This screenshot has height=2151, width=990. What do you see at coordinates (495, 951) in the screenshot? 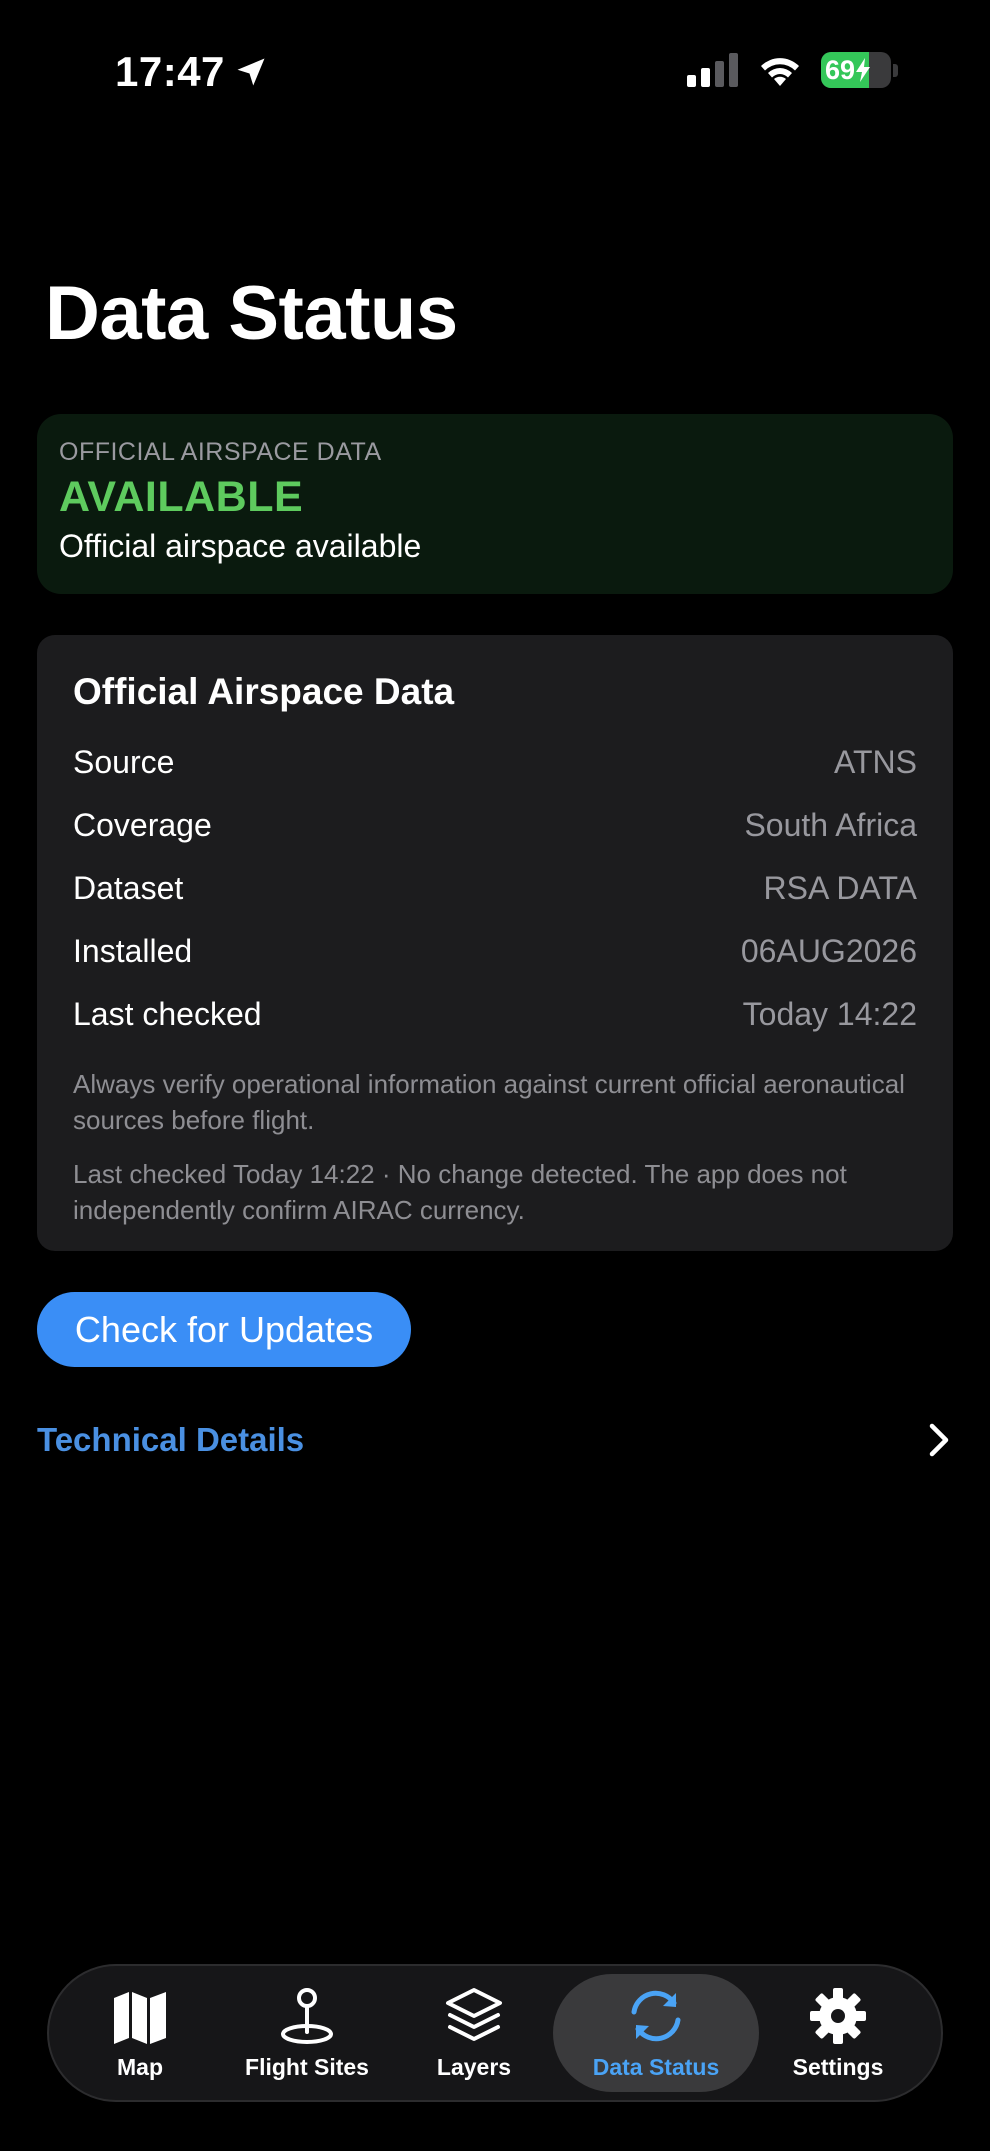
I see `row-installed: Installed 06AUG2026` at bounding box center [495, 951].